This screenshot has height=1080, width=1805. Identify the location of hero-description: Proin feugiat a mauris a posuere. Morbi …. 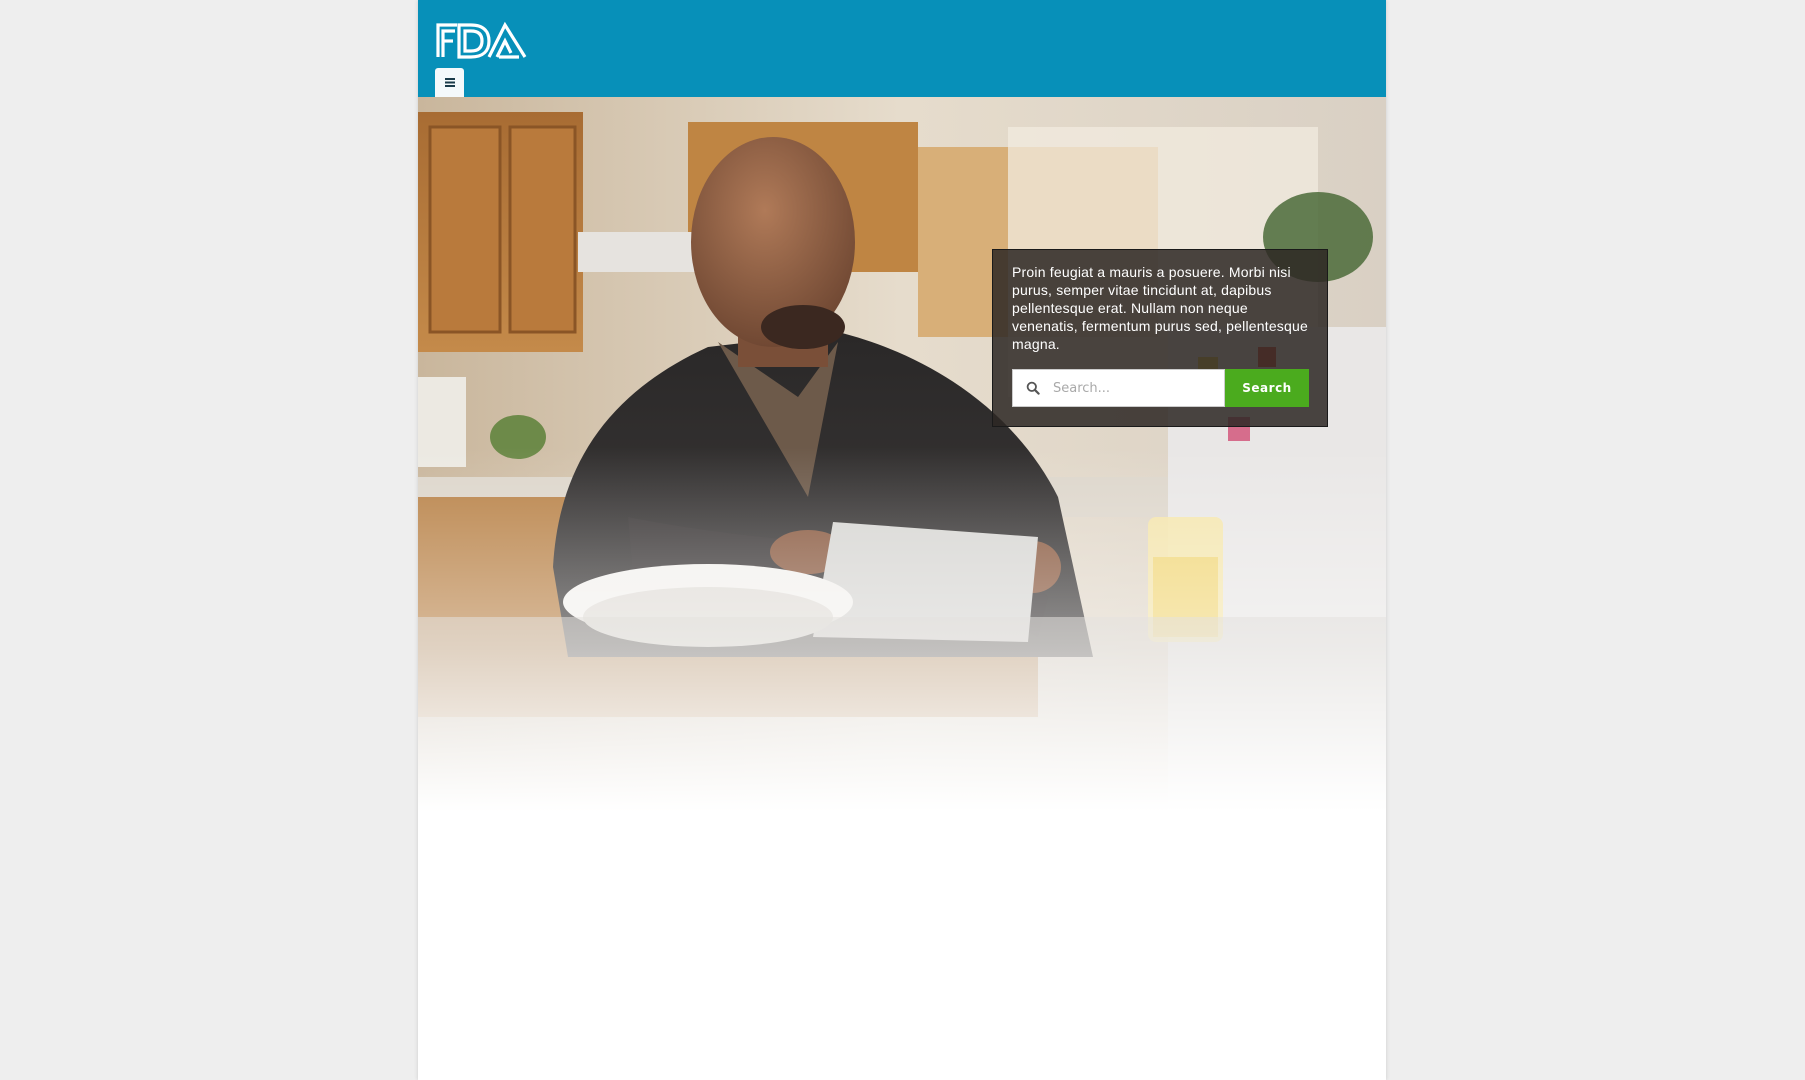
(1160, 308).